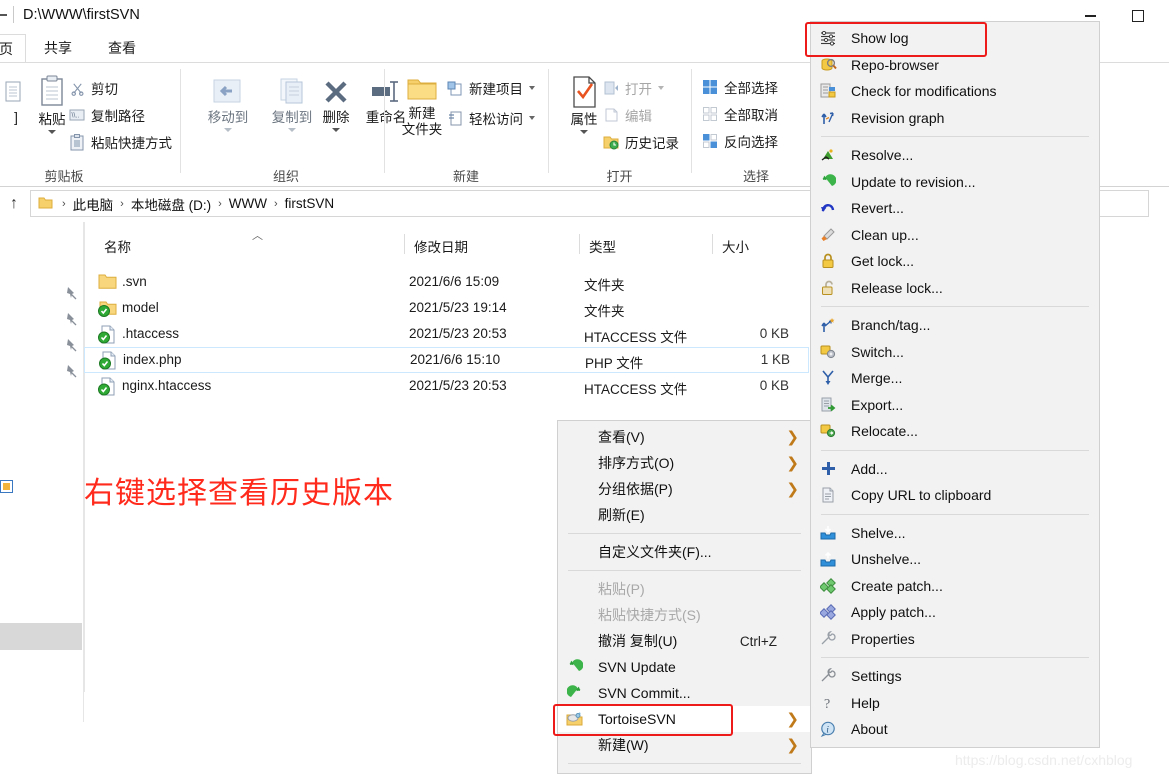 This screenshot has height=779, width=1169. Describe the element at coordinates (633, 88) in the screenshot. I see `open-button: 打开` at that location.